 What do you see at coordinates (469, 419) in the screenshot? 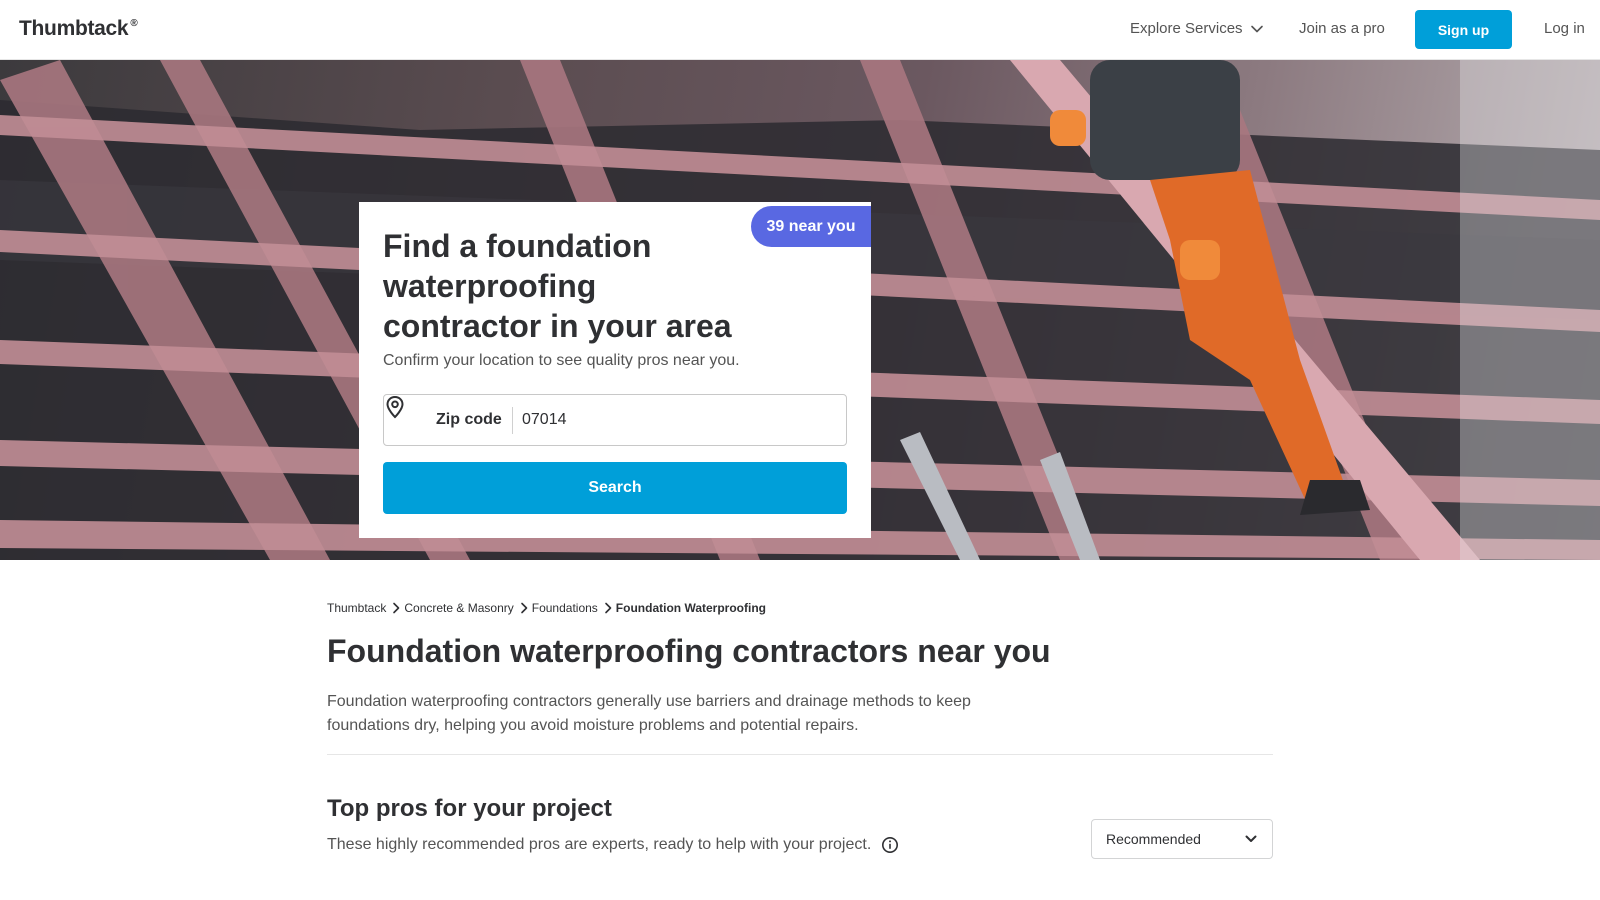
I see `zip-code-label: Zip code` at bounding box center [469, 419].